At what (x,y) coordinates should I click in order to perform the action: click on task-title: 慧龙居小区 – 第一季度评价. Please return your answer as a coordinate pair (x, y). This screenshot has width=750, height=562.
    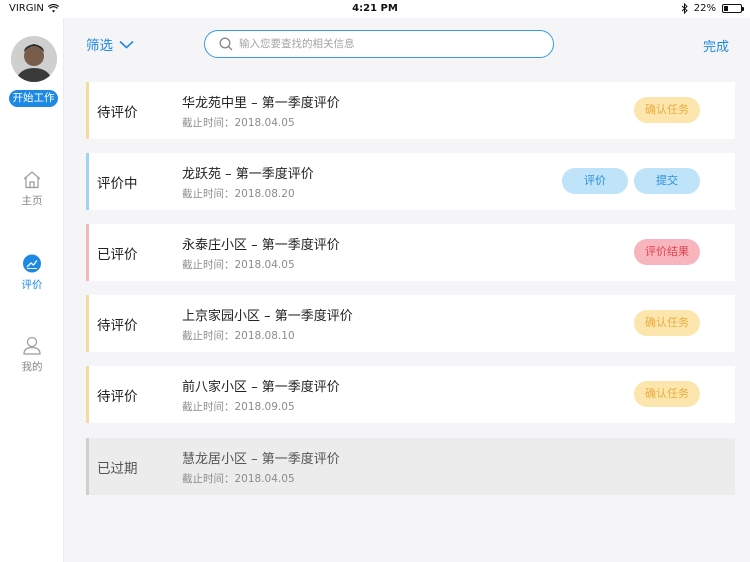
    Looking at the image, I should click on (261, 459).